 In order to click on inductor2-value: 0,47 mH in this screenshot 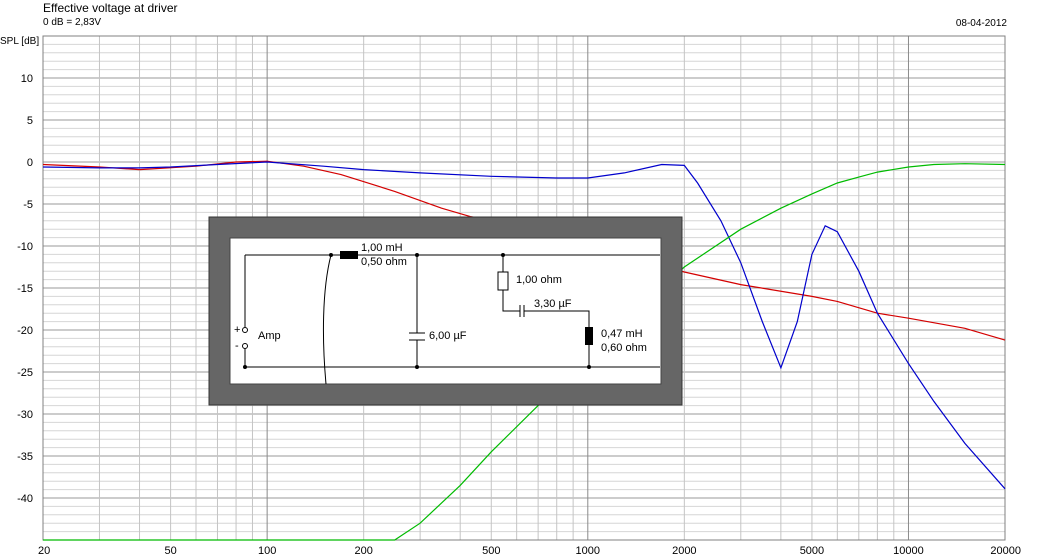, I will do `click(622, 334)`.